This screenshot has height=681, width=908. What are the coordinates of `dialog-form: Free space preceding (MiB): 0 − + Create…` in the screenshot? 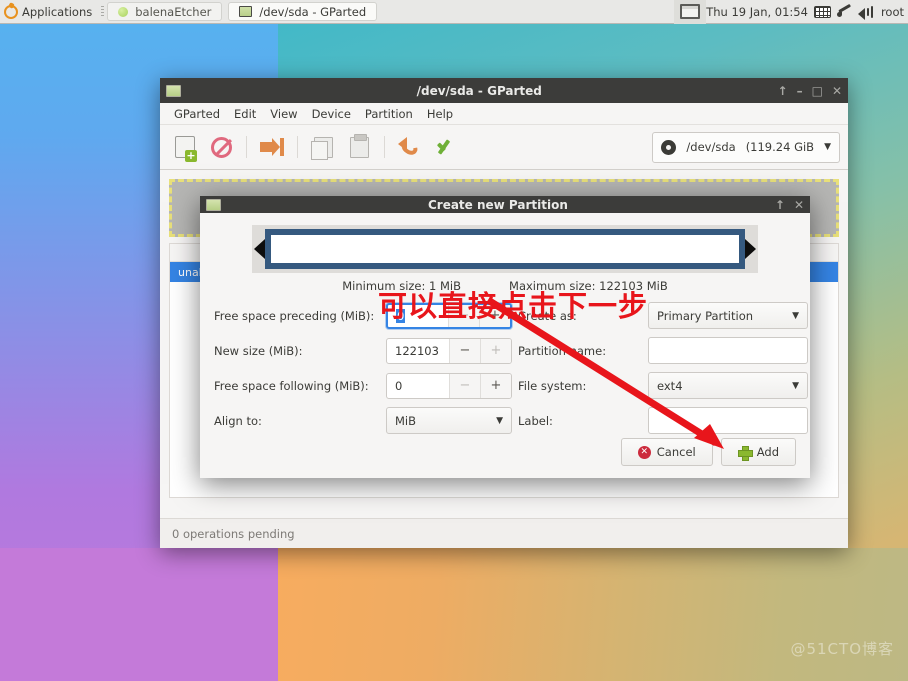 It's located at (511, 368).